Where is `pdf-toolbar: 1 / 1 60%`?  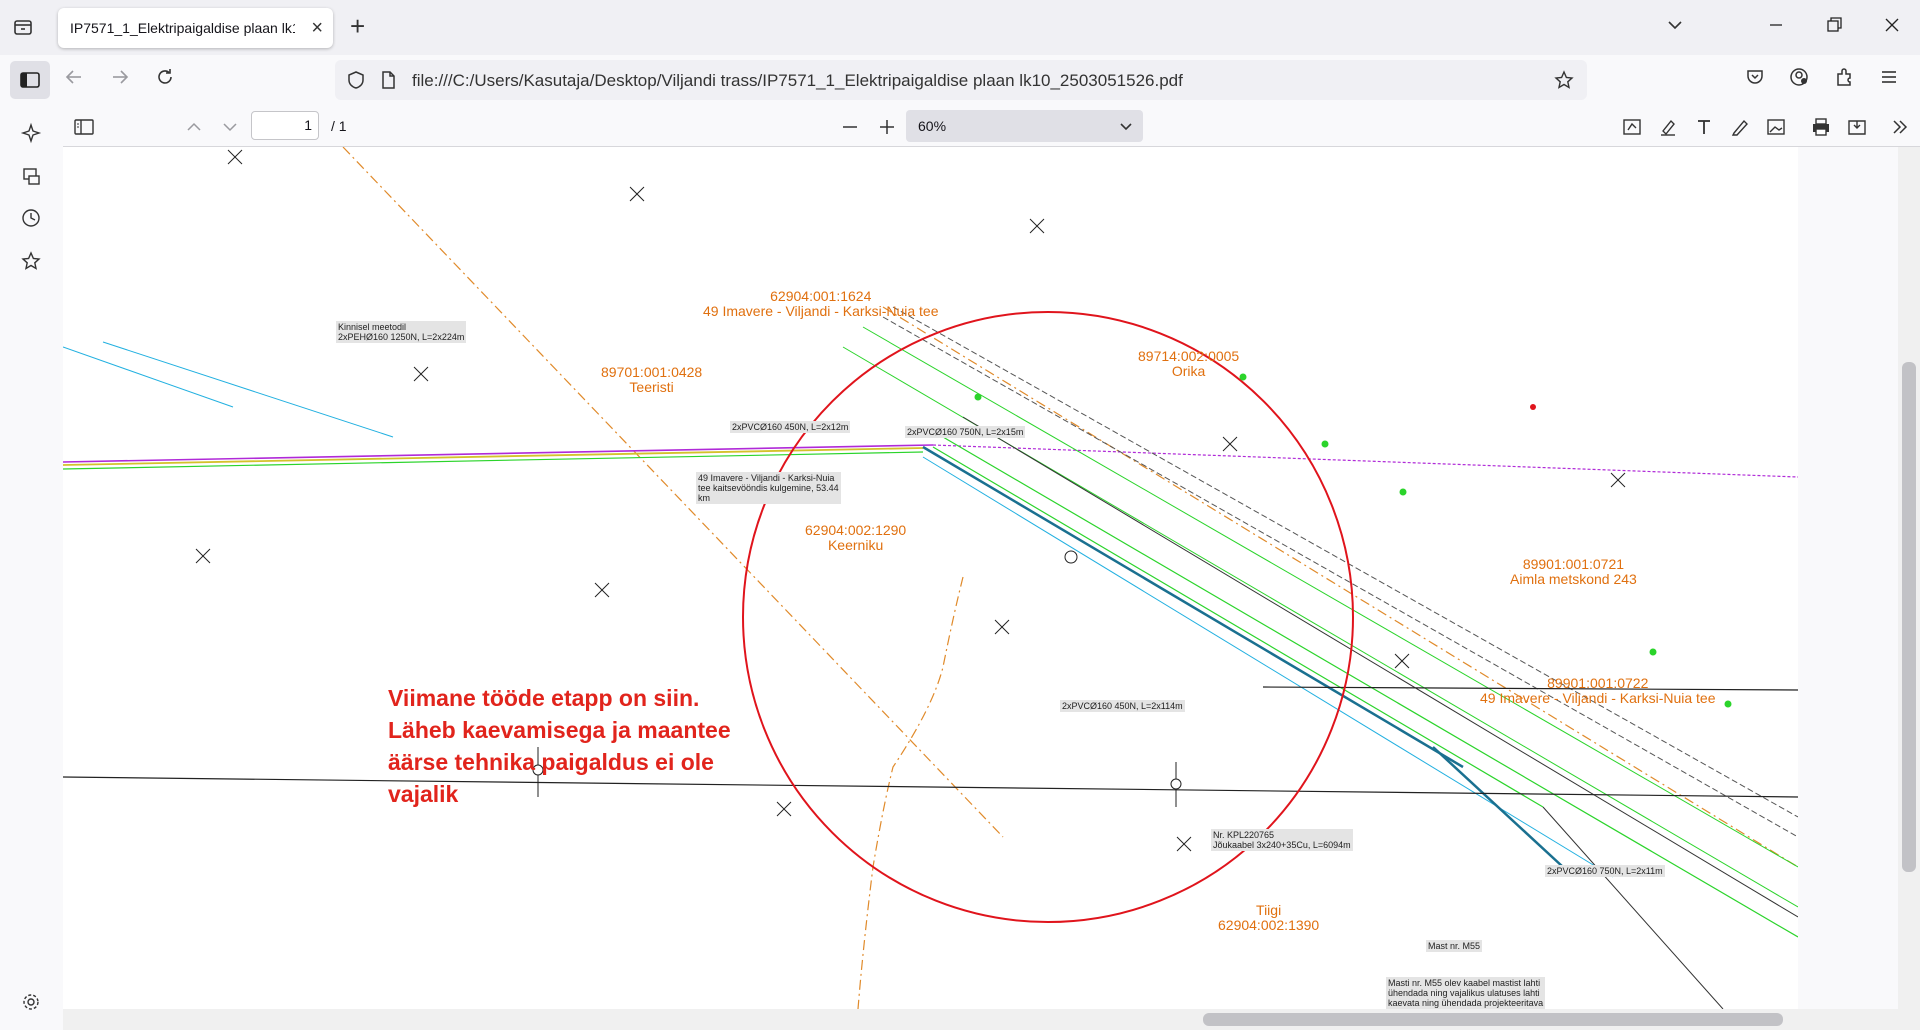 pdf-toolbar: 1 / 1 60% is located at coordinates (991, 126).